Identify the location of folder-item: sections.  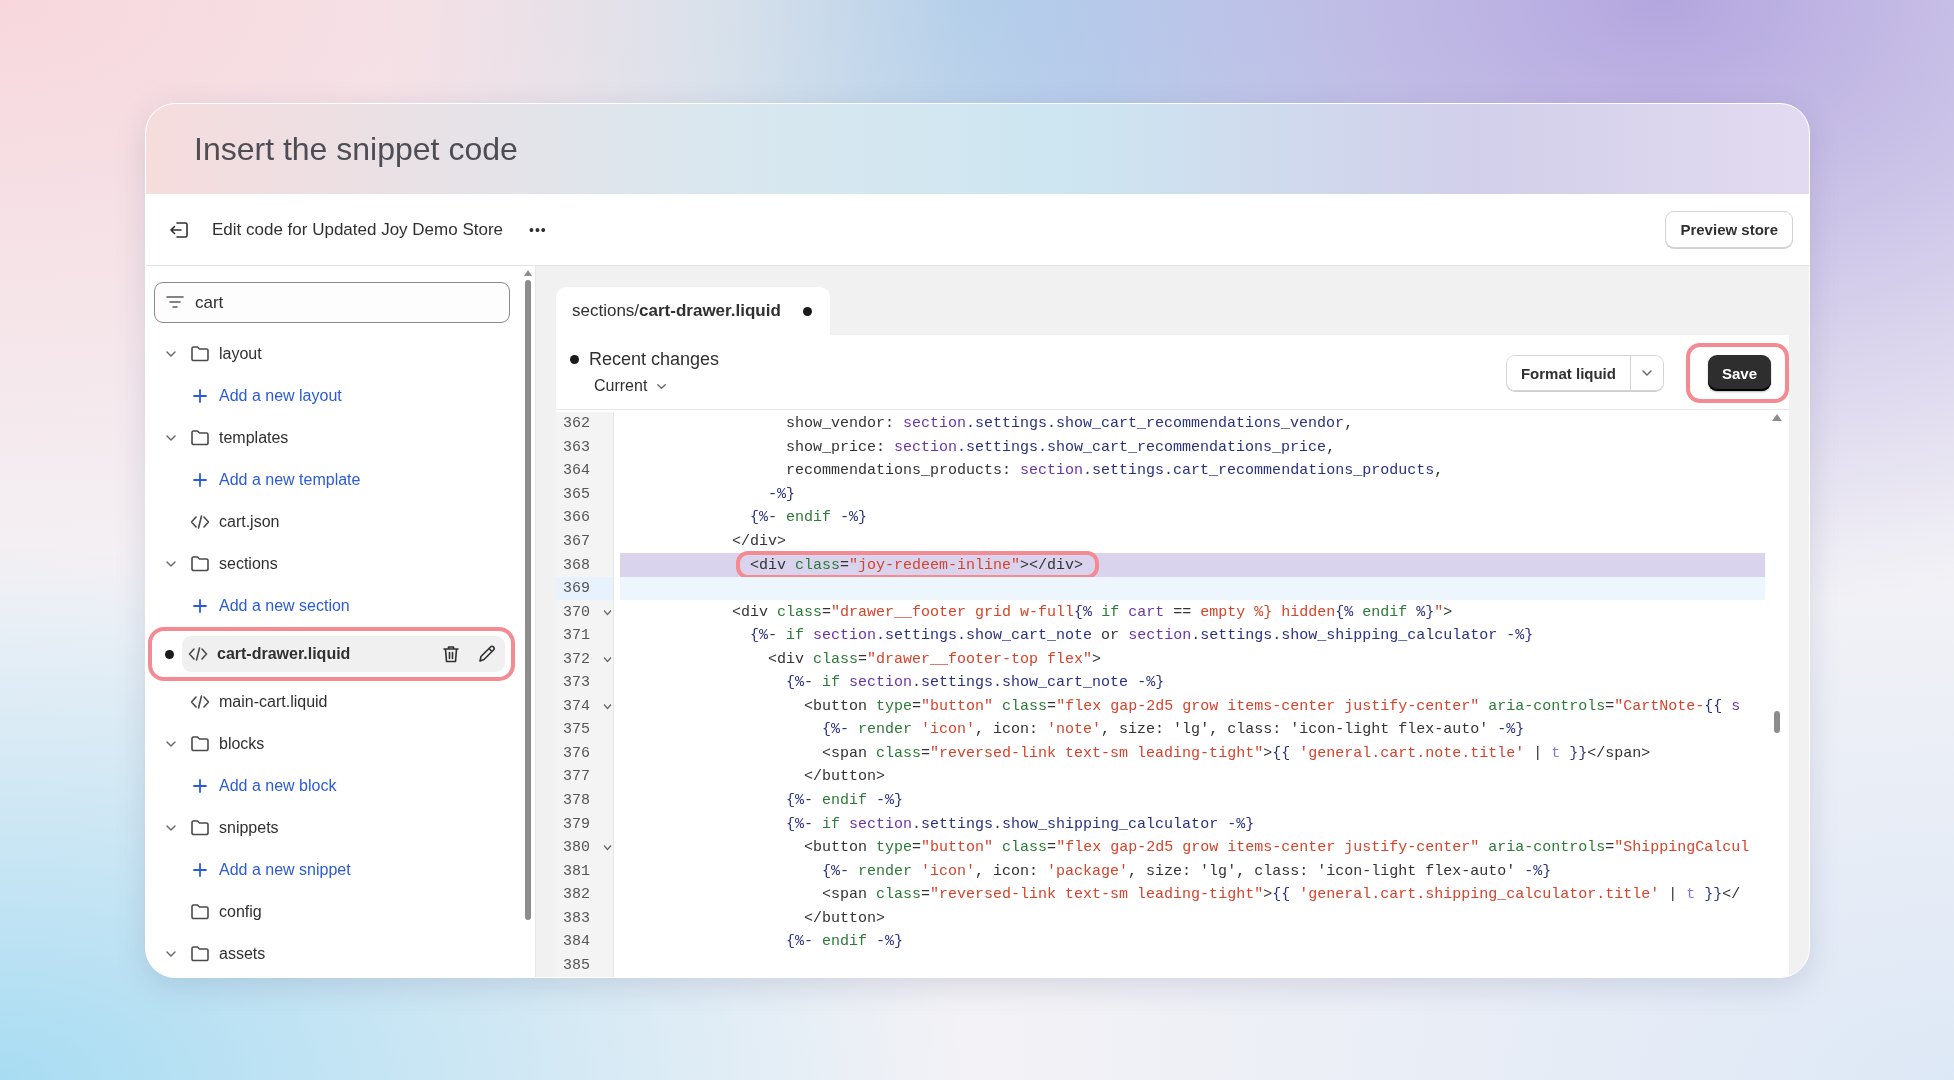
(345, 564).